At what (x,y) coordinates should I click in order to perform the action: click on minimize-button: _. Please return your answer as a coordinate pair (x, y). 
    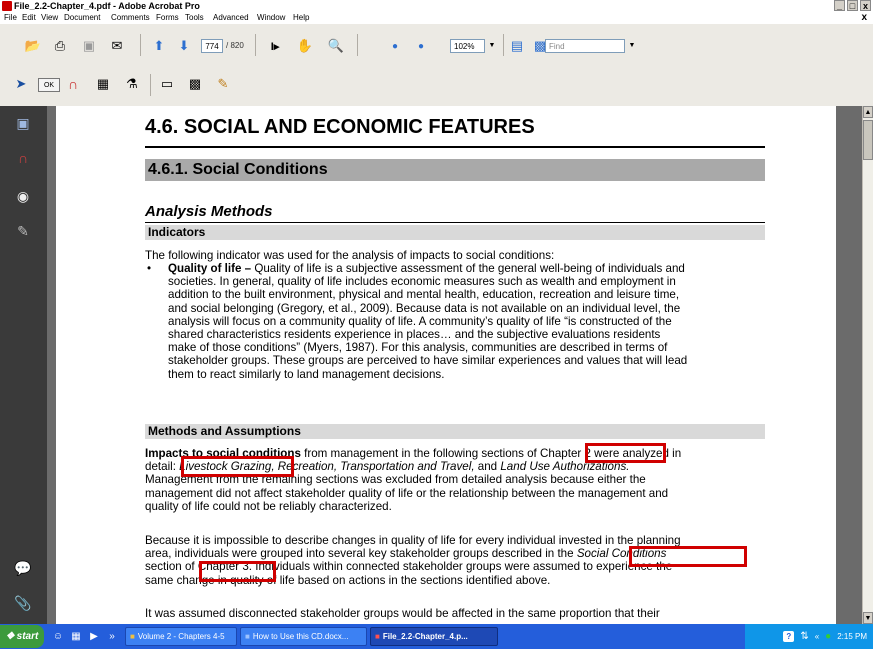
    Looking at the image, I should click on (839, 5).